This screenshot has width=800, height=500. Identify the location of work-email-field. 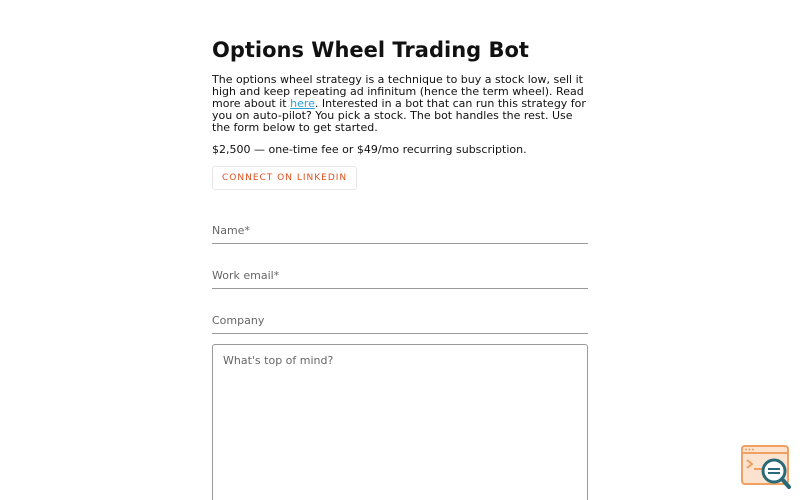
(400, 276).